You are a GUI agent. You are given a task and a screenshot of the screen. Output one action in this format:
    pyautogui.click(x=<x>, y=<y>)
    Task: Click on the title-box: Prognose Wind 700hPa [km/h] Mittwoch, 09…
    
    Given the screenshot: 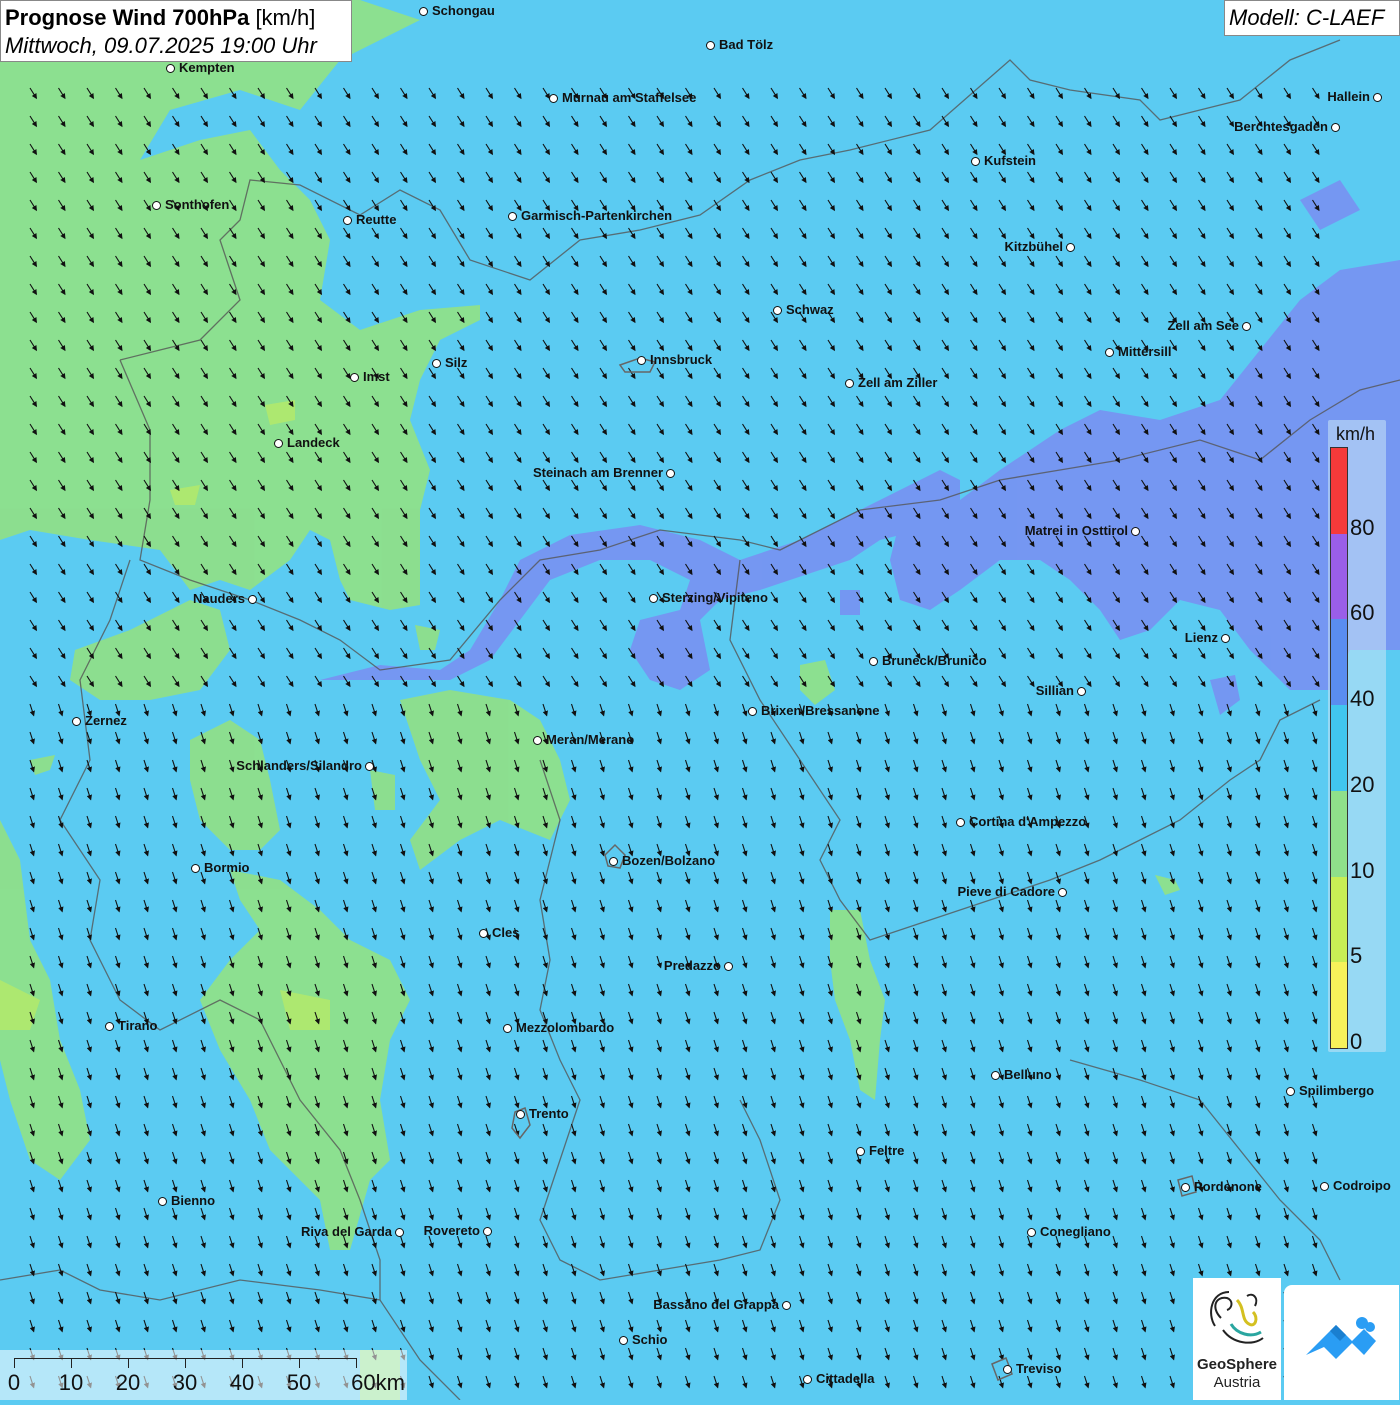 What is the action you would take?
    pyautogui.click(x=176, y=31)
    